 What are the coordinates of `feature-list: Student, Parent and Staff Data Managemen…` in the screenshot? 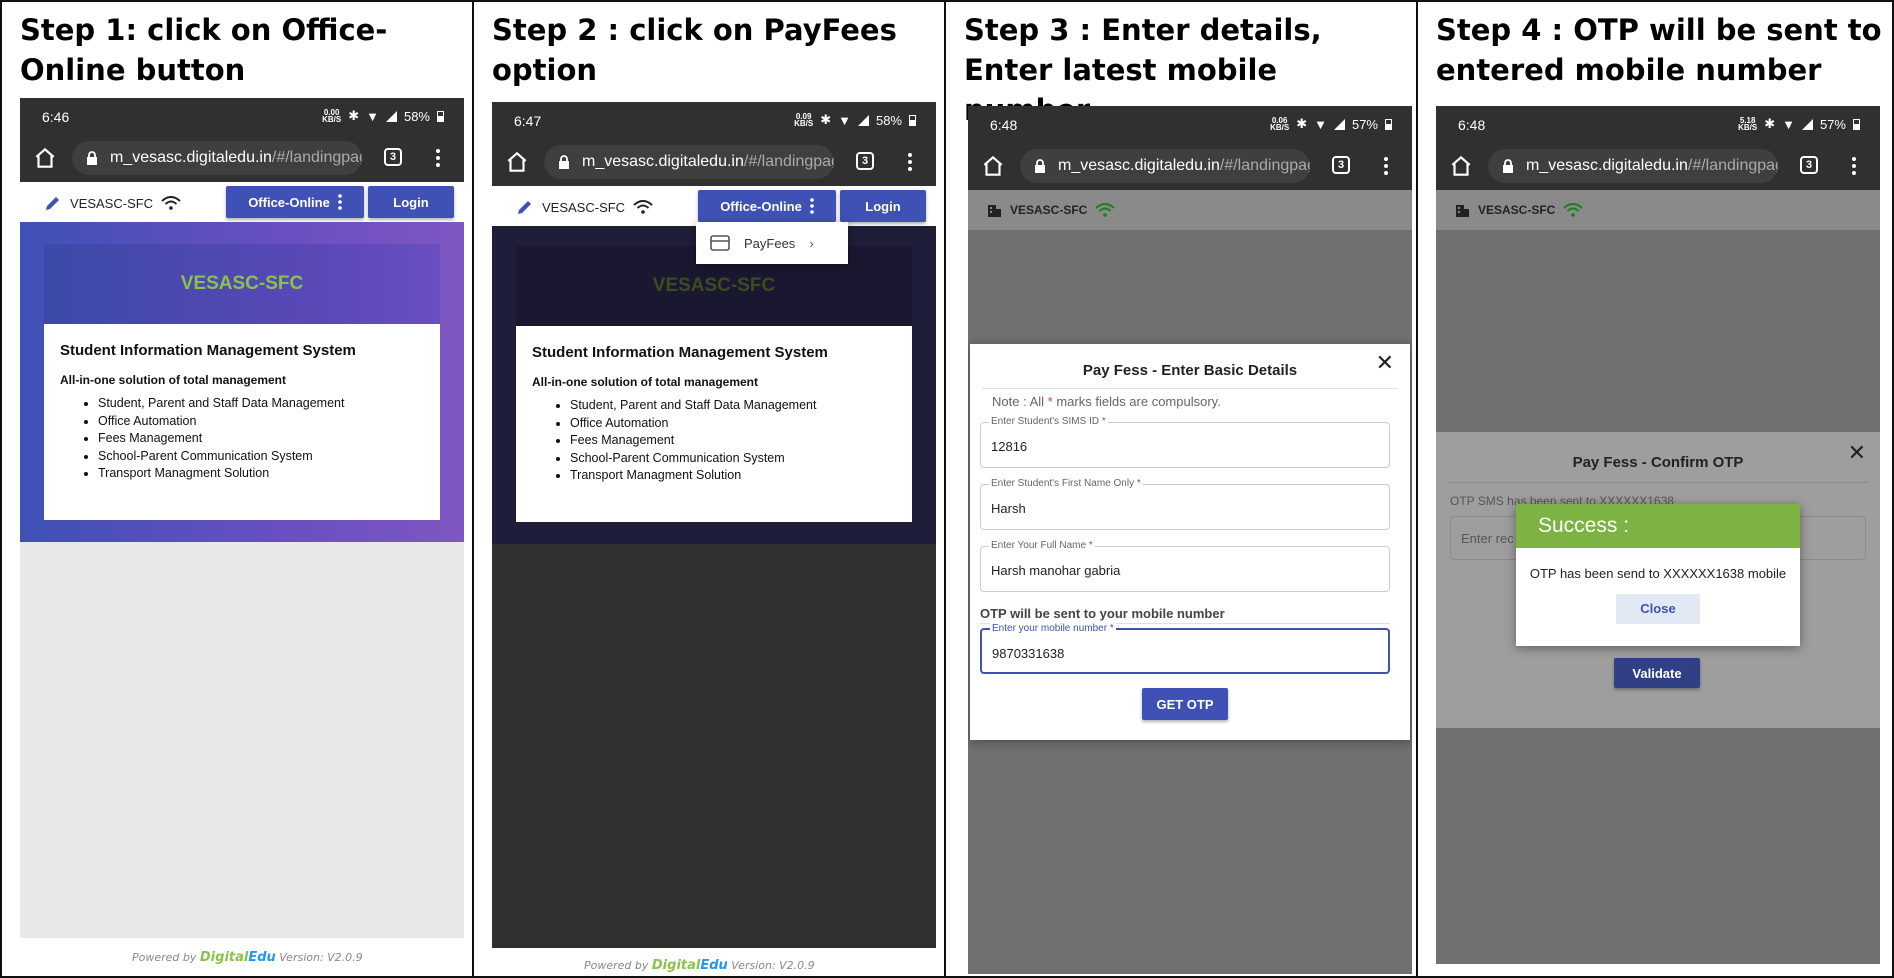 It's located at (242, 439).